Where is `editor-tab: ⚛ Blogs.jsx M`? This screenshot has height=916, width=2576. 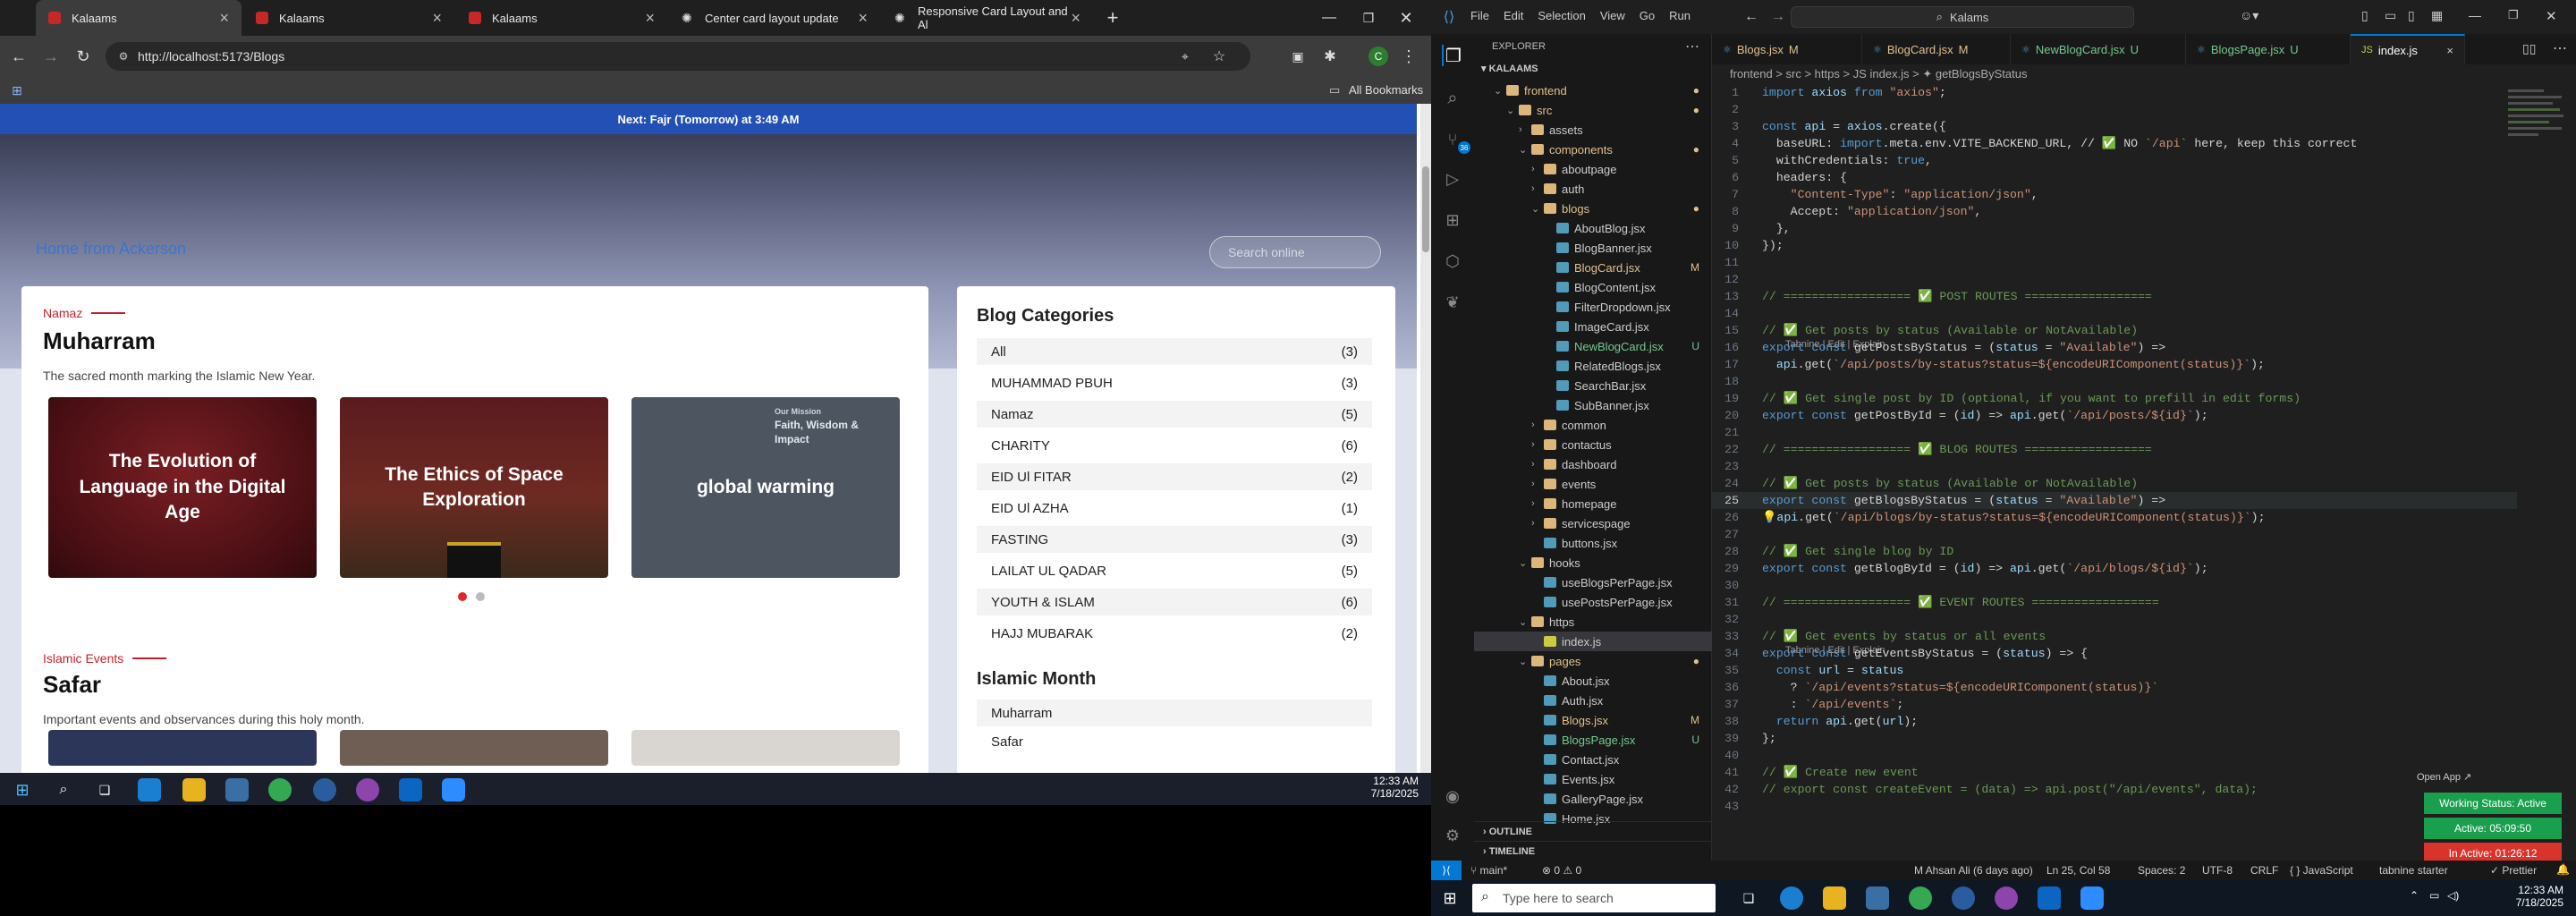
editor-tab: ⚛ Blogs.jsx M is located at coordinates (1787, 49).